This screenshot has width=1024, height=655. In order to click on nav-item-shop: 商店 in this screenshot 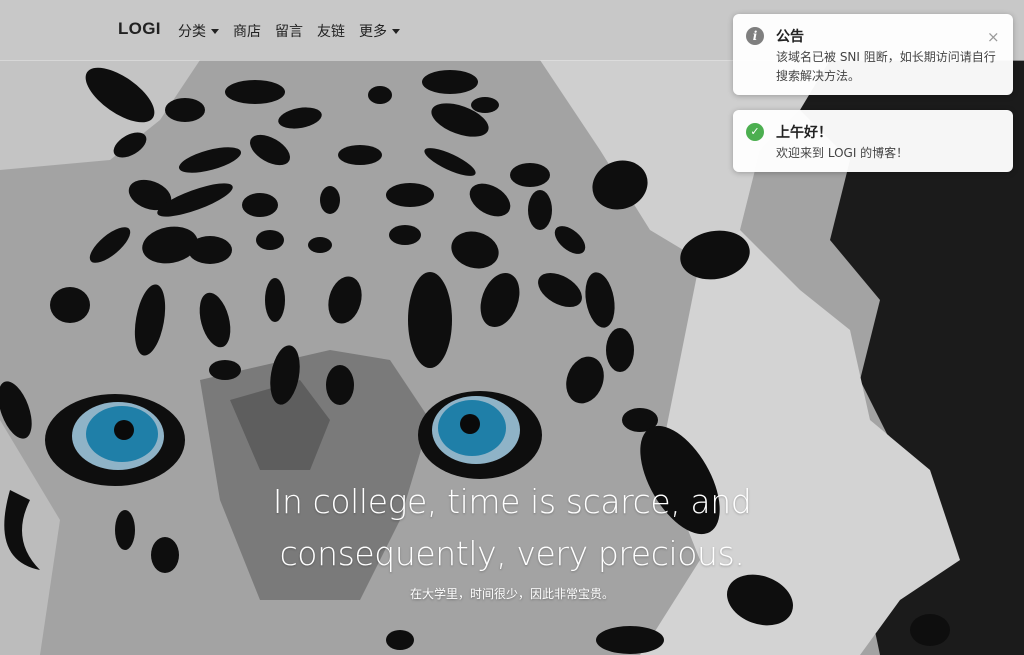, I will do `click(247, 31)`.